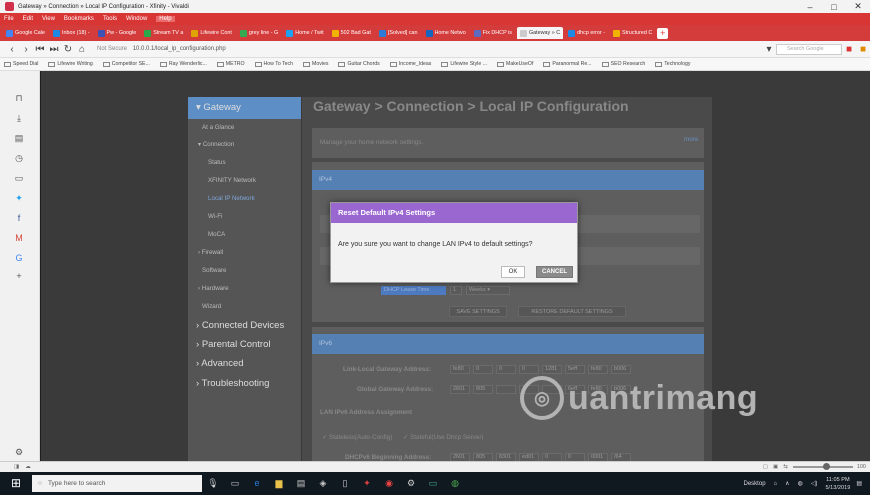  I want to click on bookmark-item: Movies, so click(315, 64).